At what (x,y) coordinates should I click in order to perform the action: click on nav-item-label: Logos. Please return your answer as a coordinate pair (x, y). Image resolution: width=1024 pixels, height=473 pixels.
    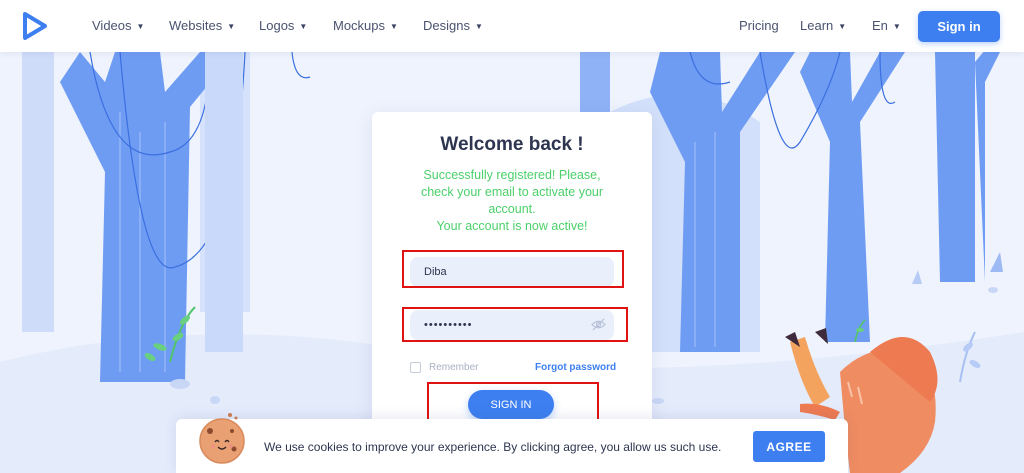
    Looking at the image, I should click on (277, 25).